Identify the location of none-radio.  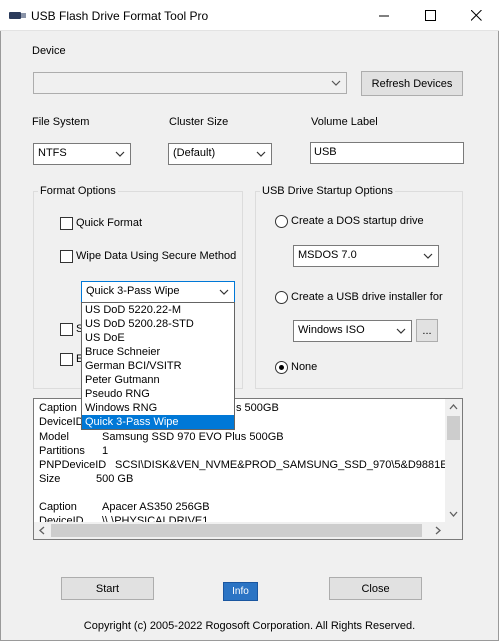
(281, 367).